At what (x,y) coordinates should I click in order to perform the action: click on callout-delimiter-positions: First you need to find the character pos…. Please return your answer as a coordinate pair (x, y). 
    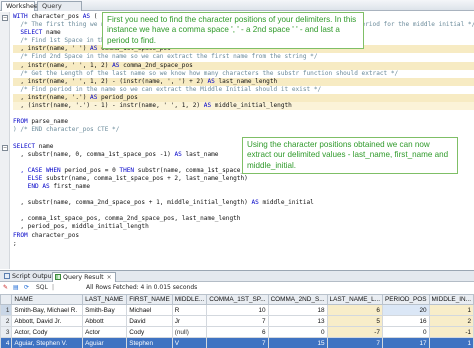
    Looking at the image, I should click on (233, 31).